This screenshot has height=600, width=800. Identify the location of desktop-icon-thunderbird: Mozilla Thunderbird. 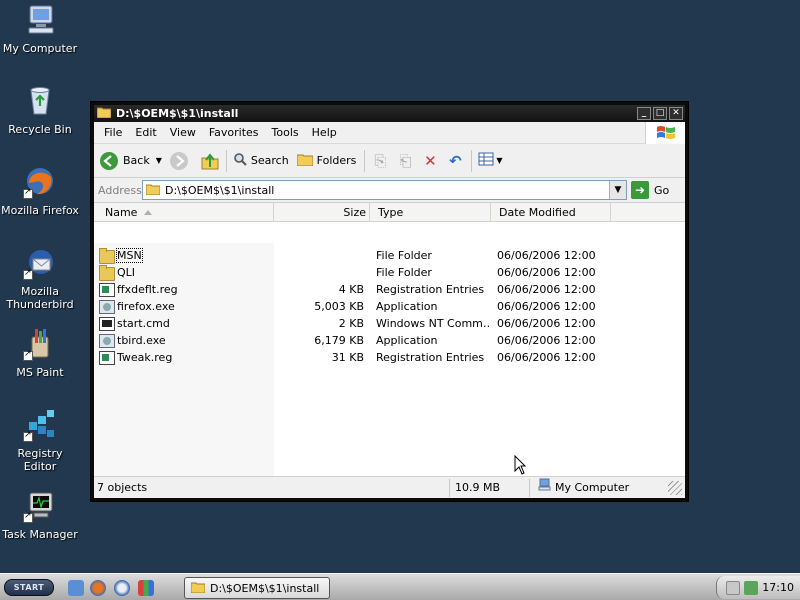
(40, 283).